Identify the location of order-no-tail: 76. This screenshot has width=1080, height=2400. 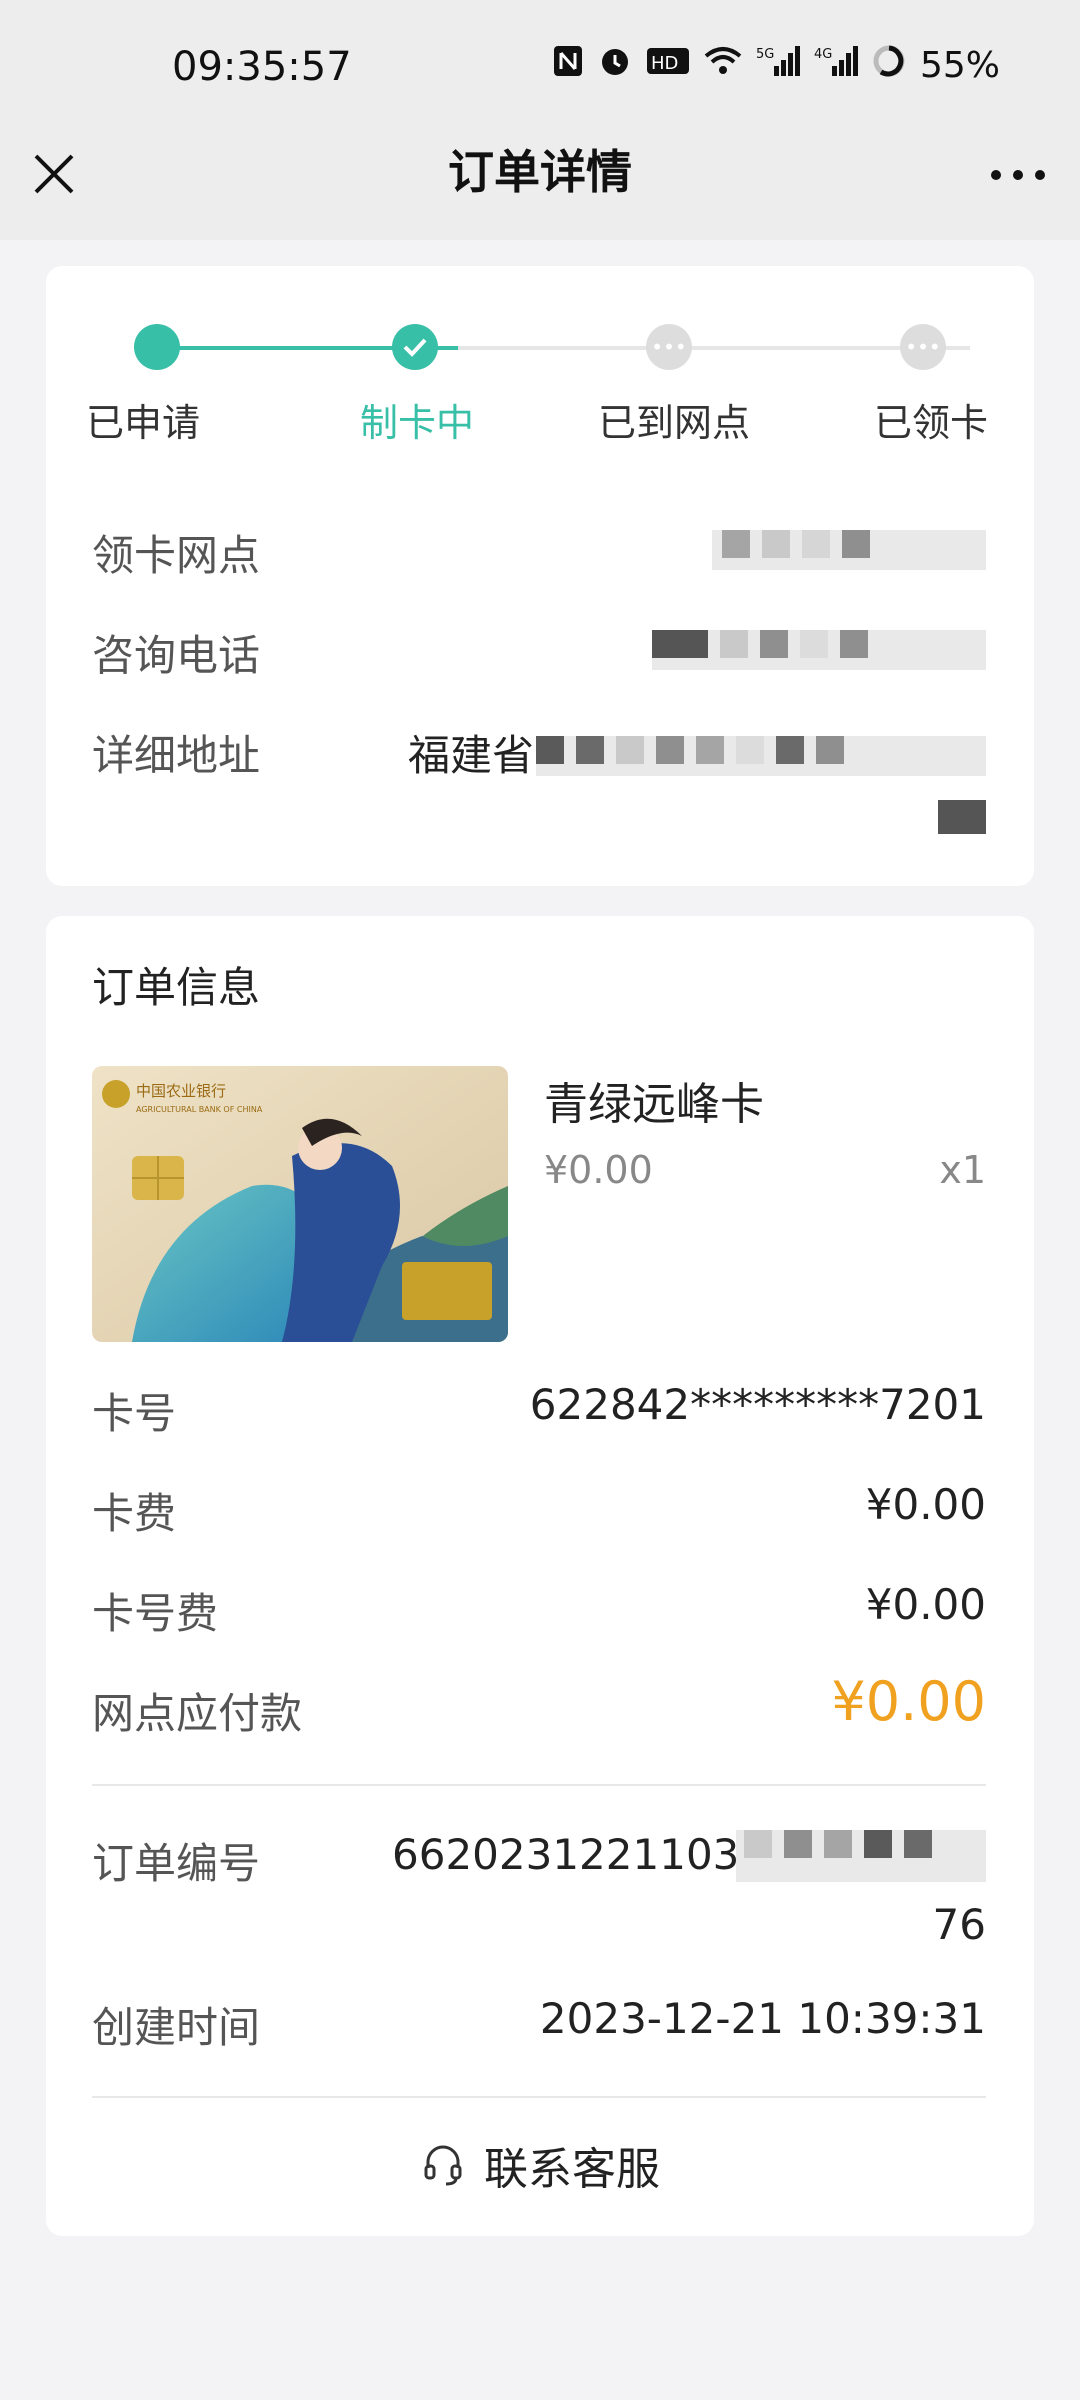
(959, 1924).